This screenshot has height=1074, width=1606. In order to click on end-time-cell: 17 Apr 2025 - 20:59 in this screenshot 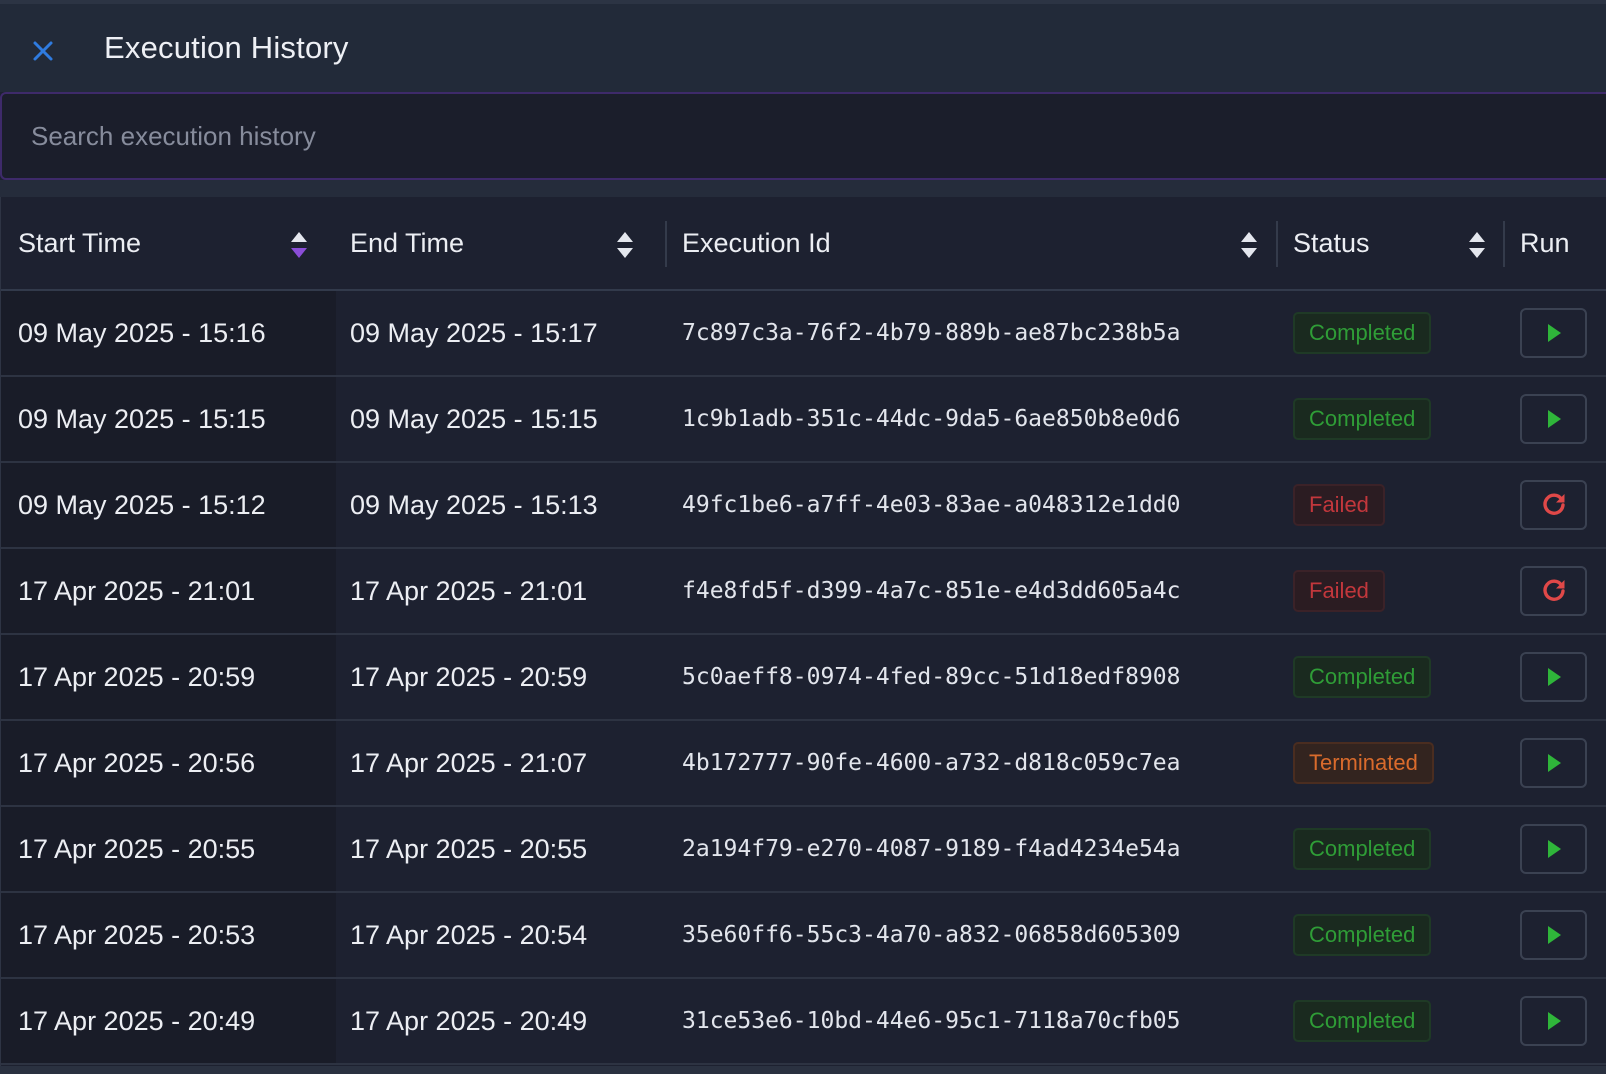, I will do `click(469, 676)`.